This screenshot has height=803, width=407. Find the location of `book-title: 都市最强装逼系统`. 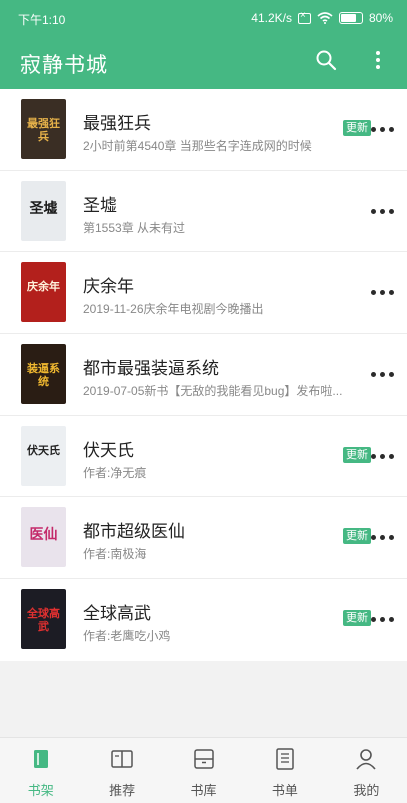

book-title: 都市最强装逼系统 is located at coordinates (151, 369).